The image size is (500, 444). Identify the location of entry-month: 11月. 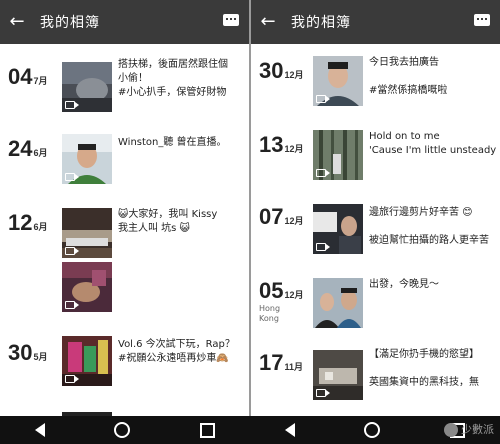
(293, 367).